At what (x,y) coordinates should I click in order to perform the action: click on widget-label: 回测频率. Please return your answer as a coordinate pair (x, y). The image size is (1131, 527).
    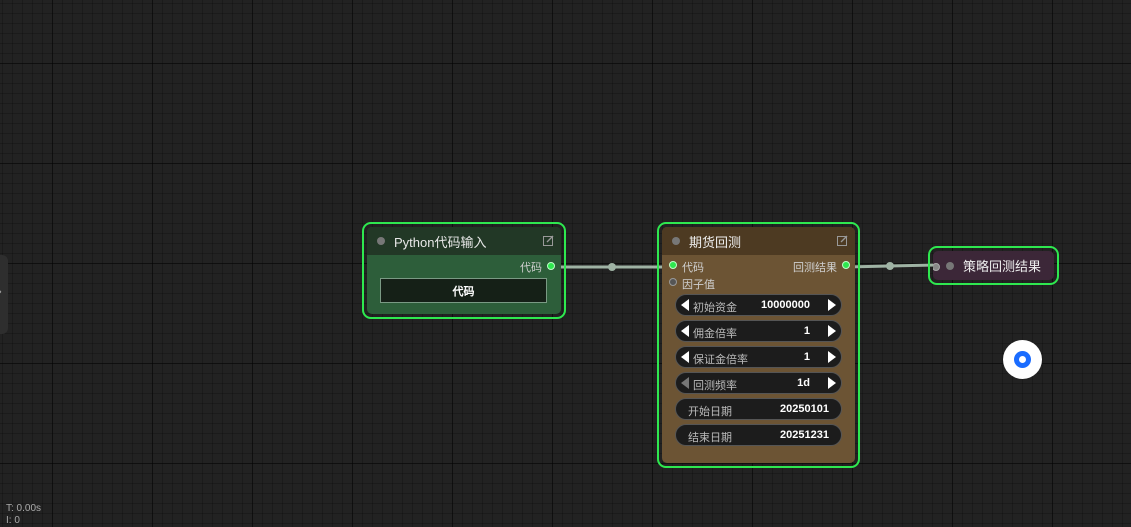
    Looking at the image, I should click on (715, 386).